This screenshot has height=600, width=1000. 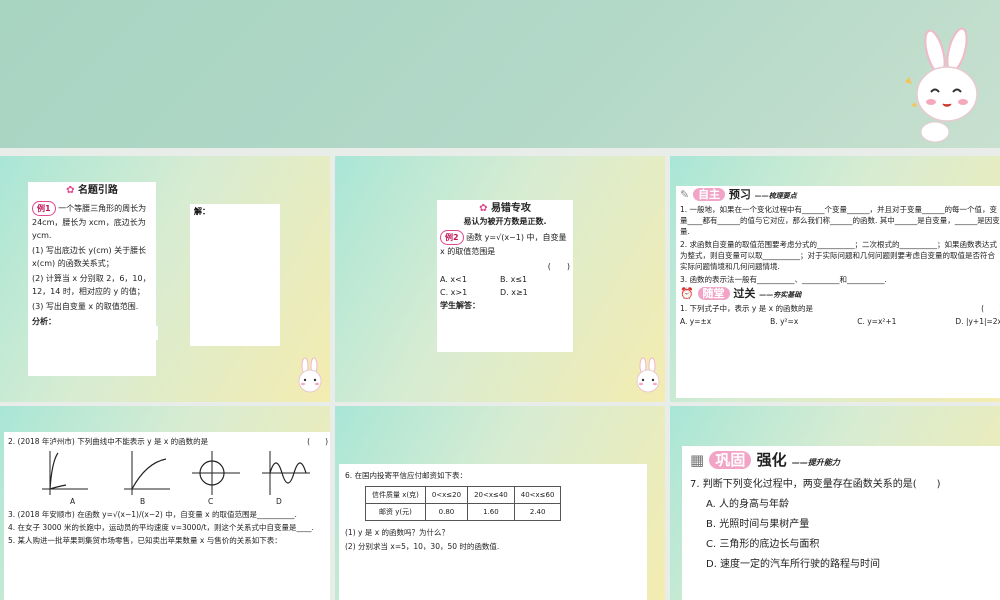 I want to click on graph-label-b: B, so click(x=143, y=501).